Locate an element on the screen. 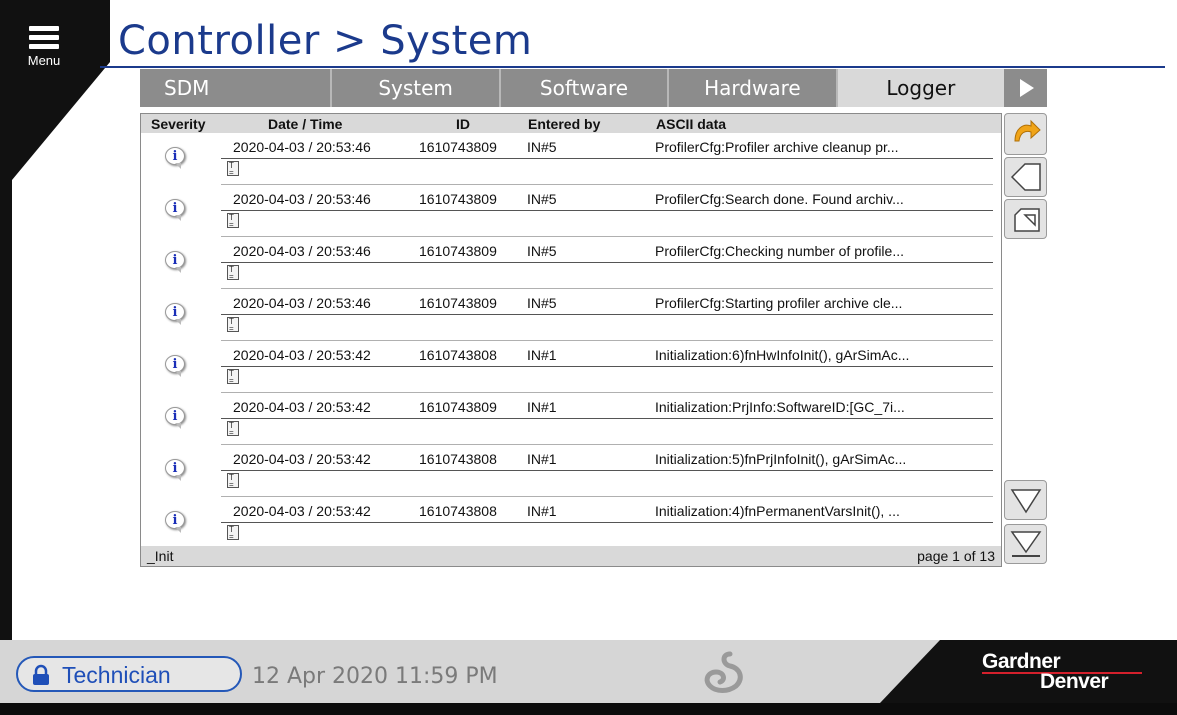 The image size is (1177, 715). lock-icon is located at coordinates (41, 674).